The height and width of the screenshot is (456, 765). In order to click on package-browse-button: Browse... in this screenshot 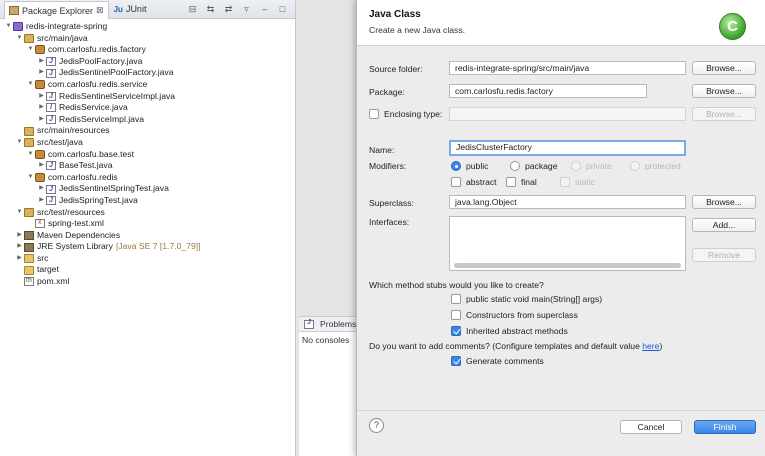, I will do `click(724, 91)`.